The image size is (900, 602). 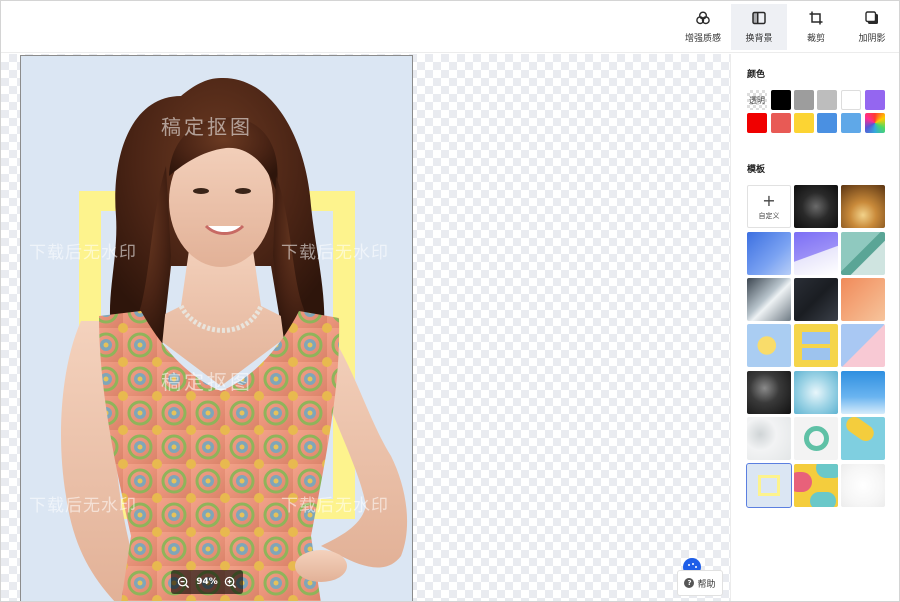 I want to click on plus-icon: +, so click(x=769, y=200).